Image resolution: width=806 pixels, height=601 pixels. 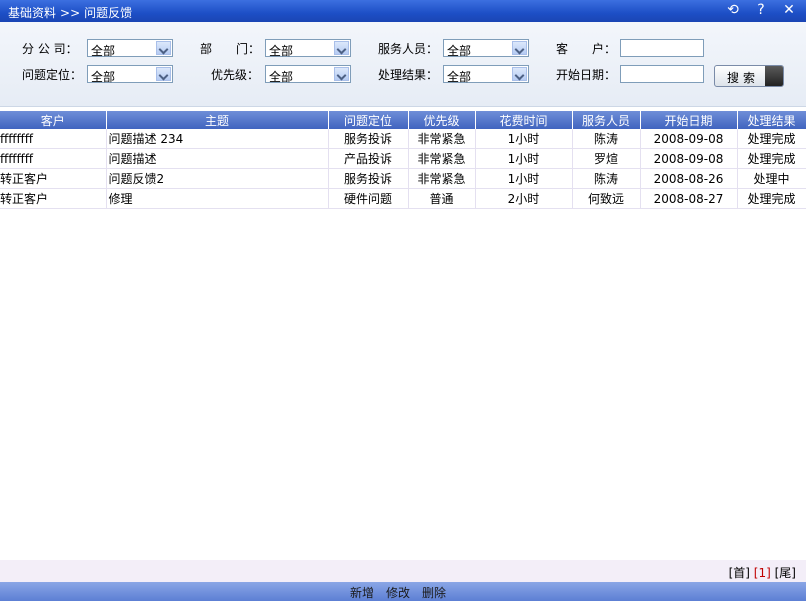 What do you see at coordinates (408, 75) in the screenshot?
I see `result-label: 处理结果：` at bounding box center [408, 75].